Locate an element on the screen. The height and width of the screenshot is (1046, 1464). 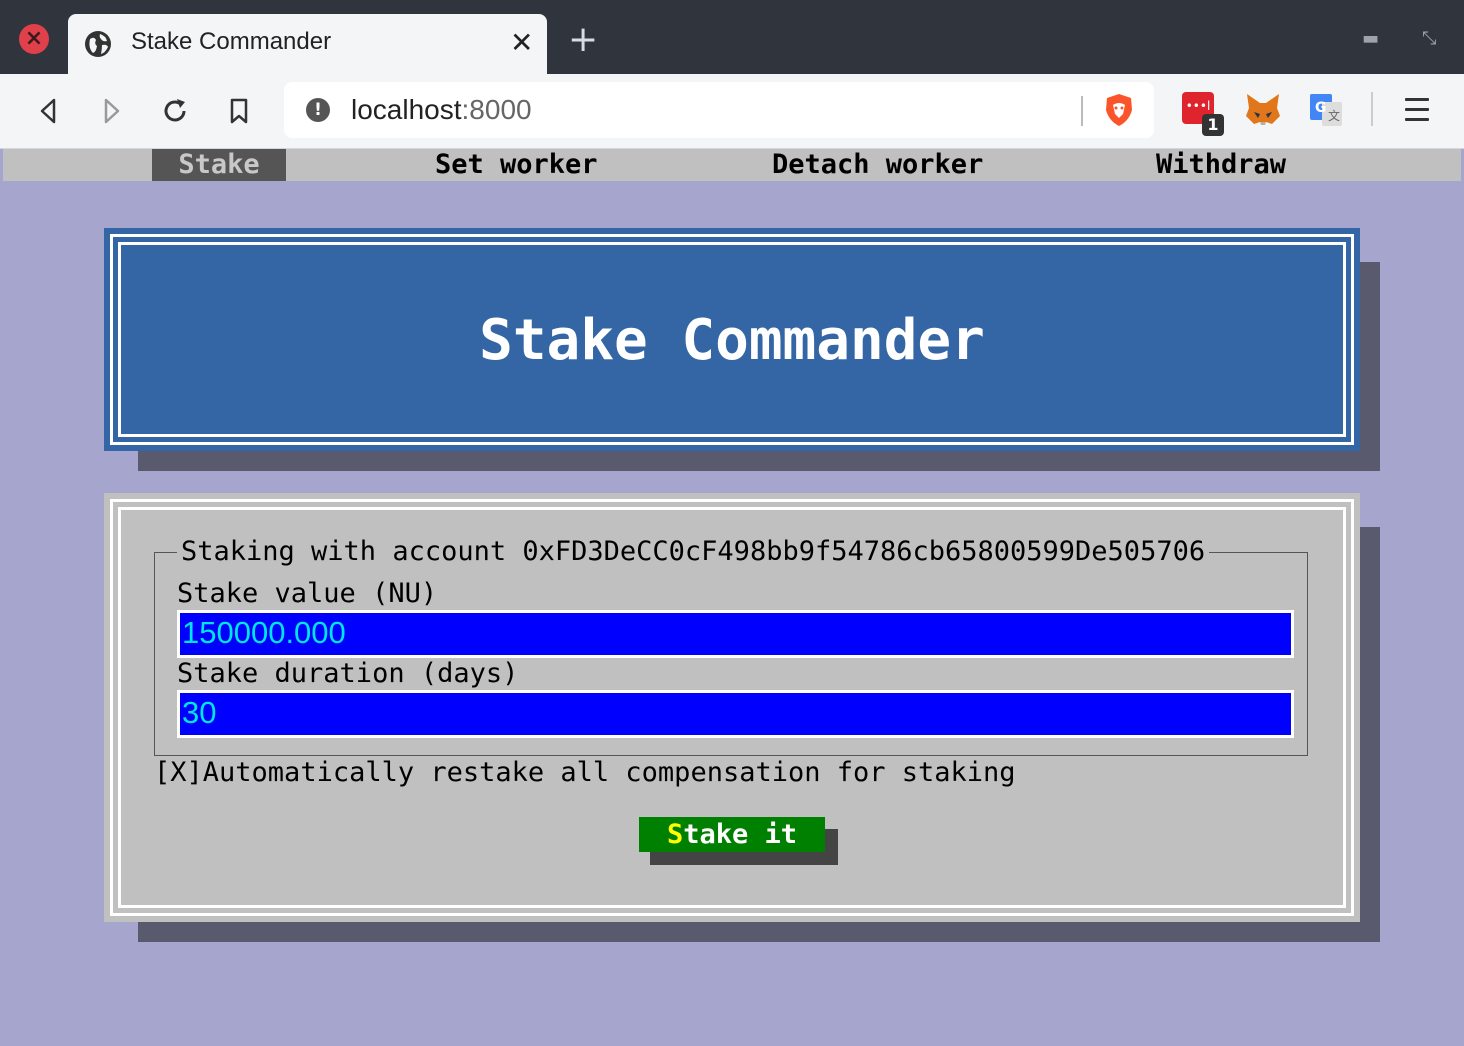
hero-title: Stake Commander is located at coordinates (732, 340).